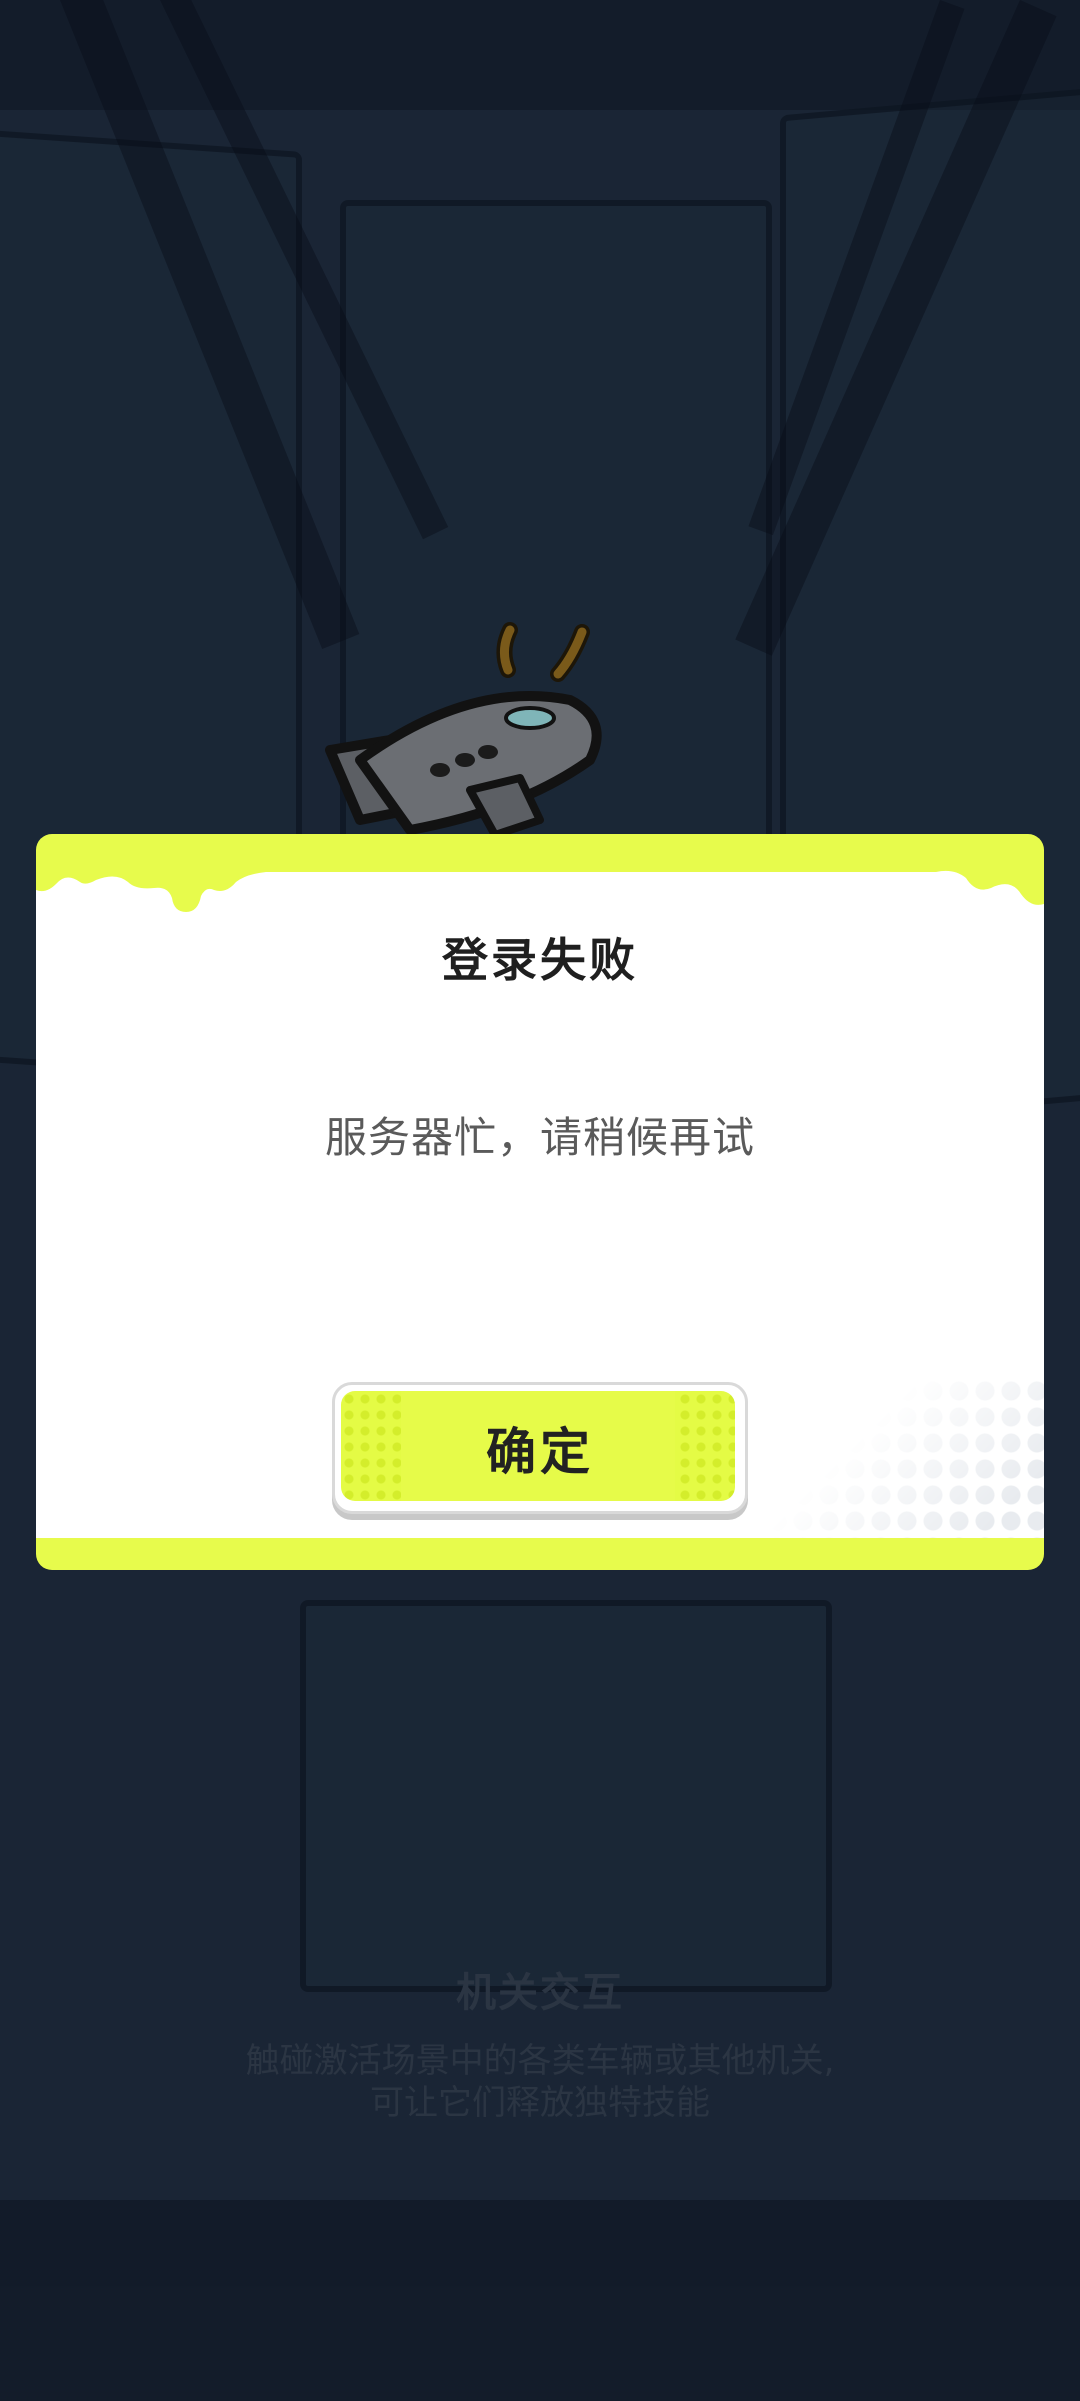 The width and height of the screenshot is (1080, 2401). I want to click on tip-description: 触碰激活场景中的各类车辆或其他机关, 可让它们释放独特技能, so click(540, 2082).